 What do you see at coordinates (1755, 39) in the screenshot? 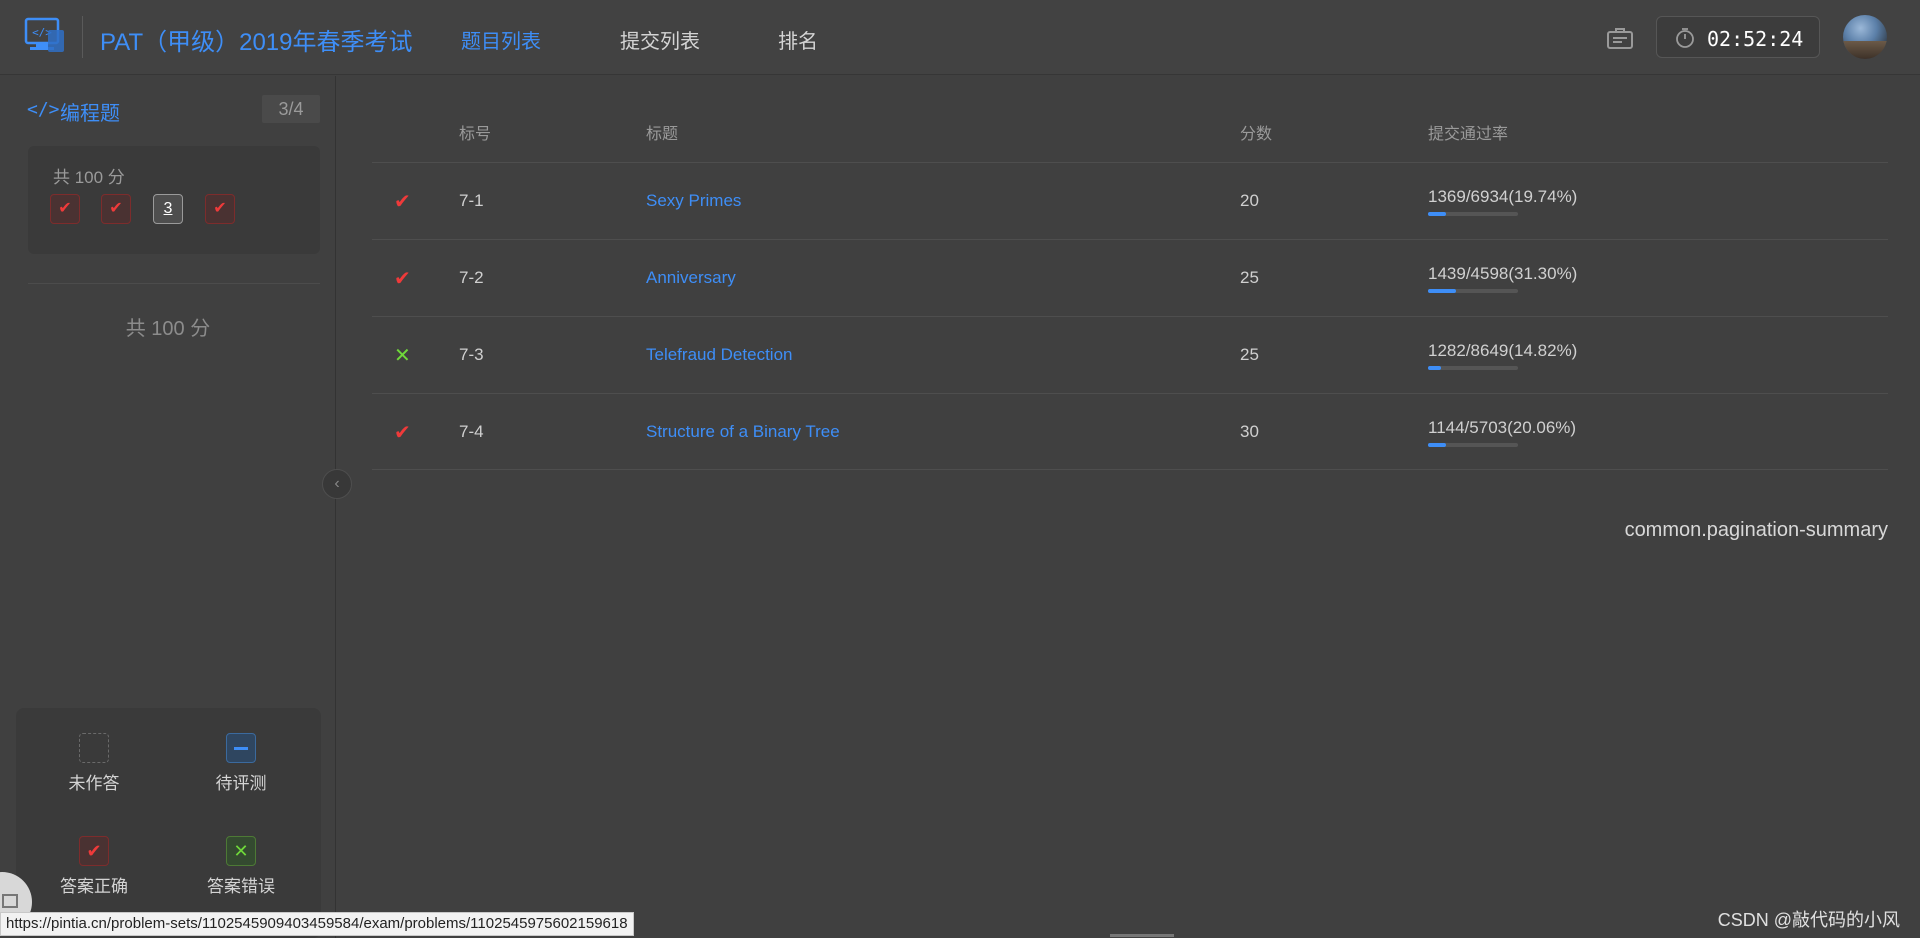
I see `timer-text: 02:52:24` at bounding box center [1755, 39].